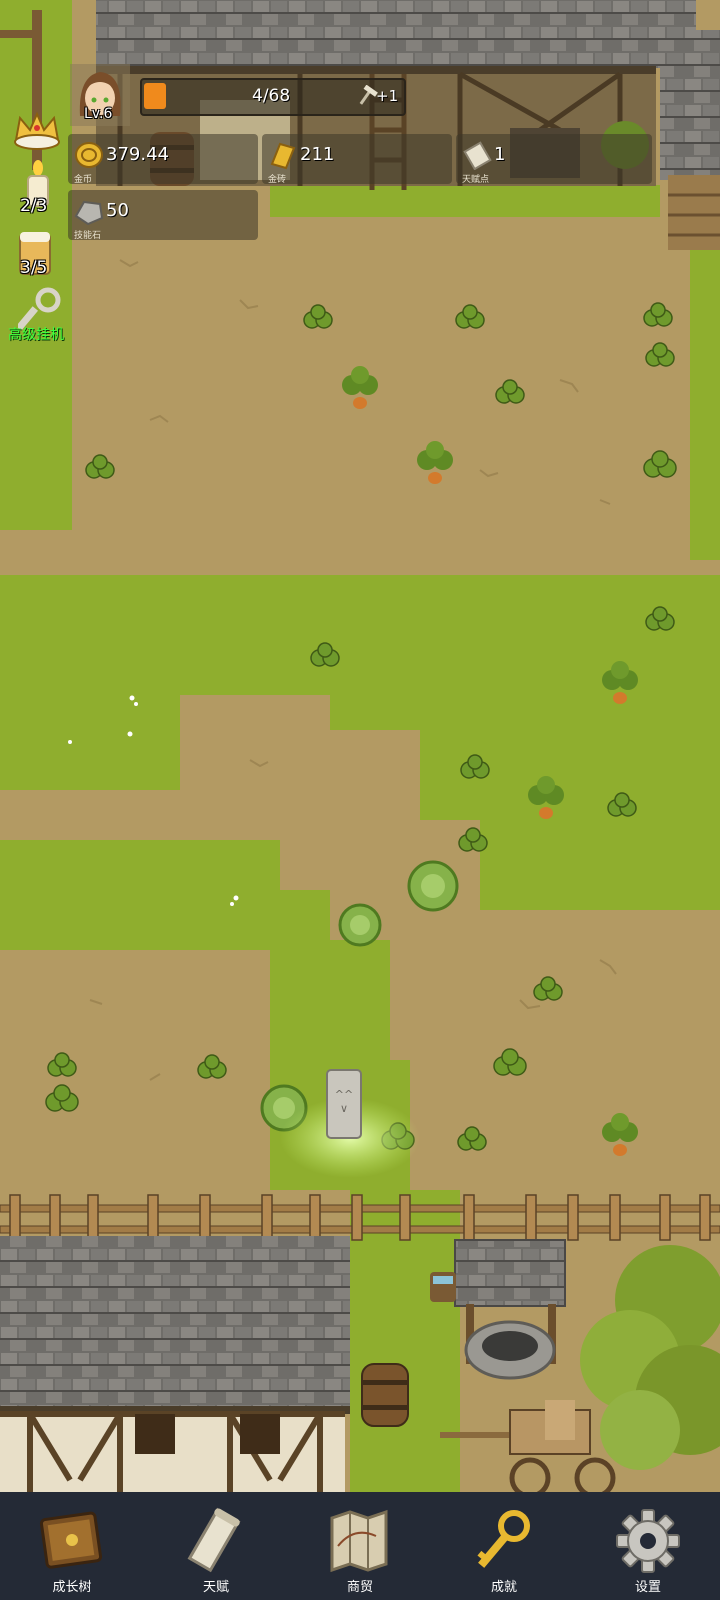 The width and height of the screenshot is (720, 1600). Describe the element at coordinates (368, 95) in the screenshot. I see `hammer-icon` at that location.